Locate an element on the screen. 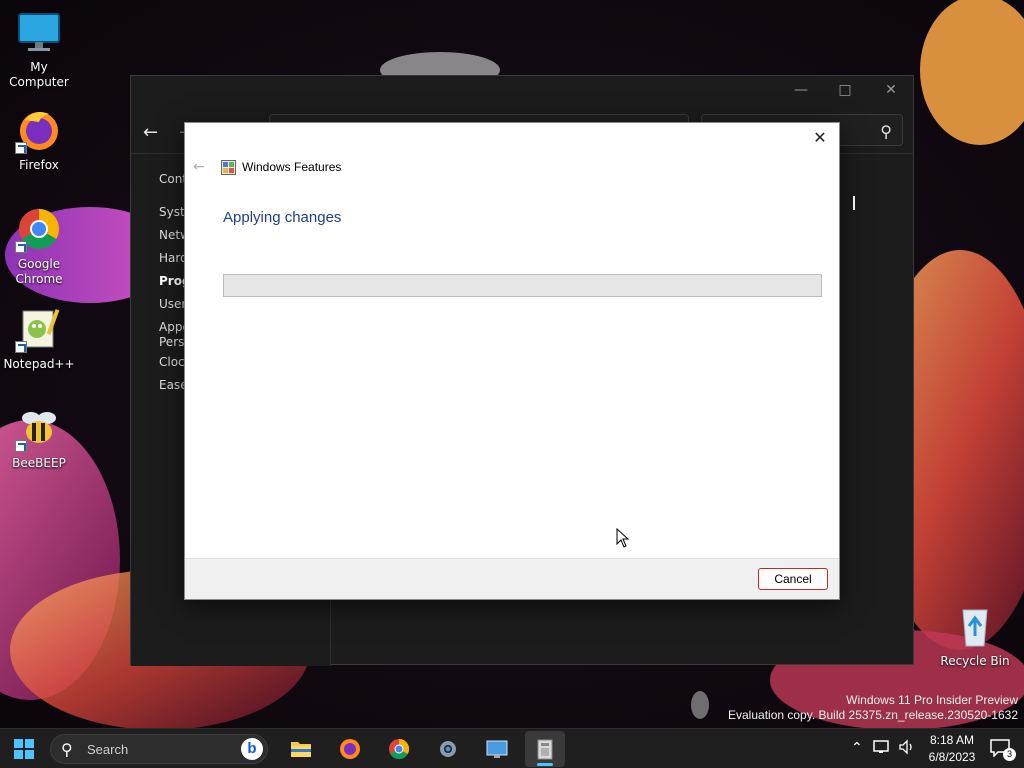 This screenshot has width=1024, height=768. watermark-line-1: Windows 11 Pro Insider Preview is located at coordinates (932, 700).